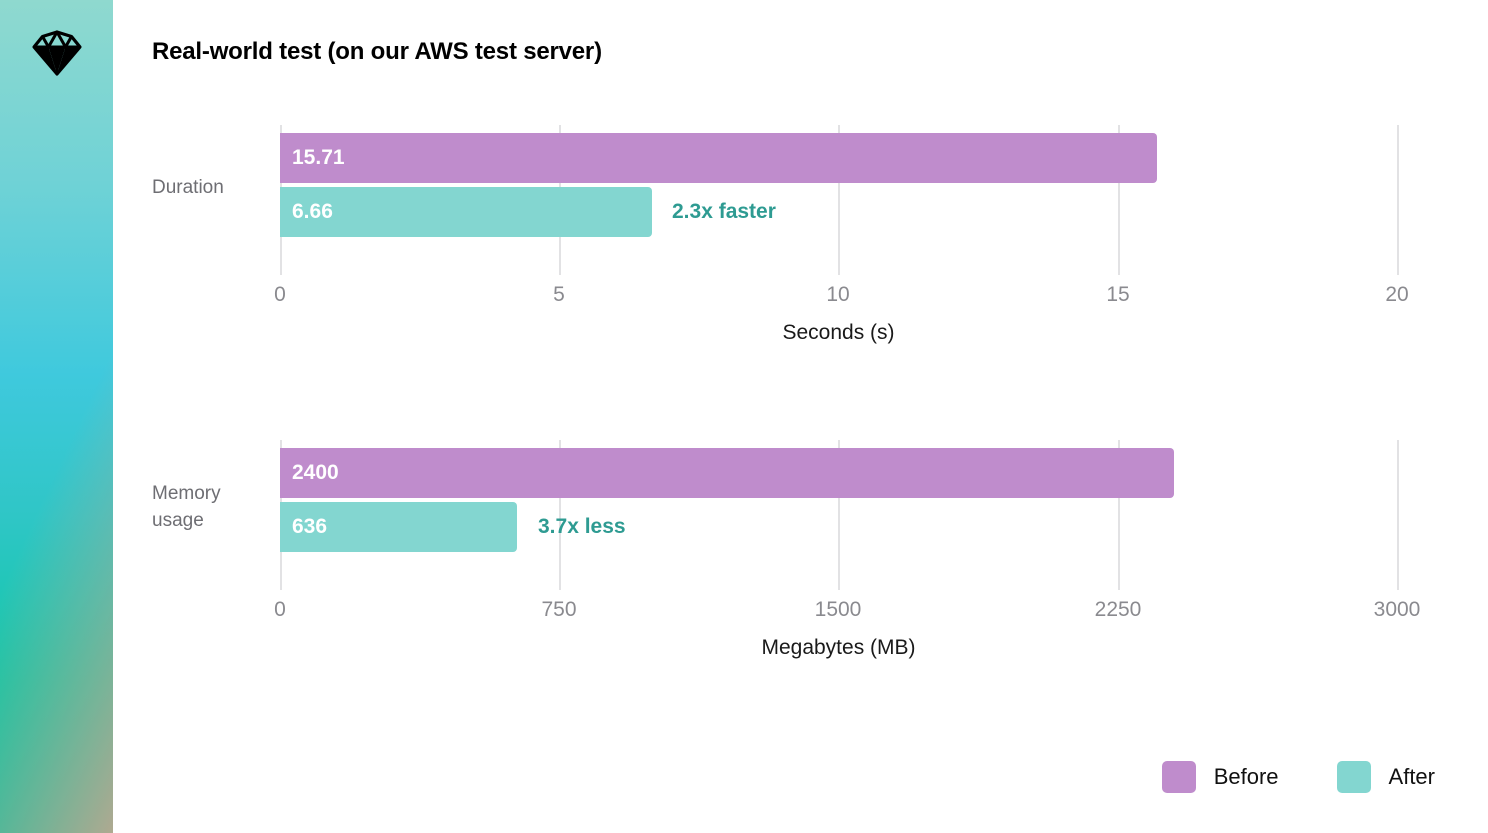  What do you see at coordinates (838, 647) in the screenshot?
I see `chart-memory-axis-title: Megabytes (MB)` at bounding box center [838, 647].